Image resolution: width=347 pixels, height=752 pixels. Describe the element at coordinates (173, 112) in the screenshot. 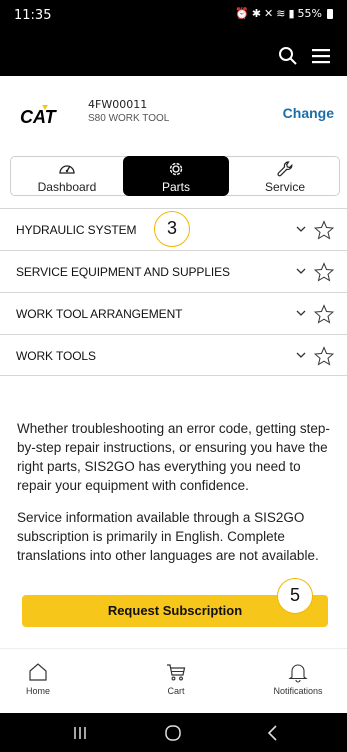

I see `machine-header: CAT 4FW00011 S80 WORK TOOL Change` at that location.